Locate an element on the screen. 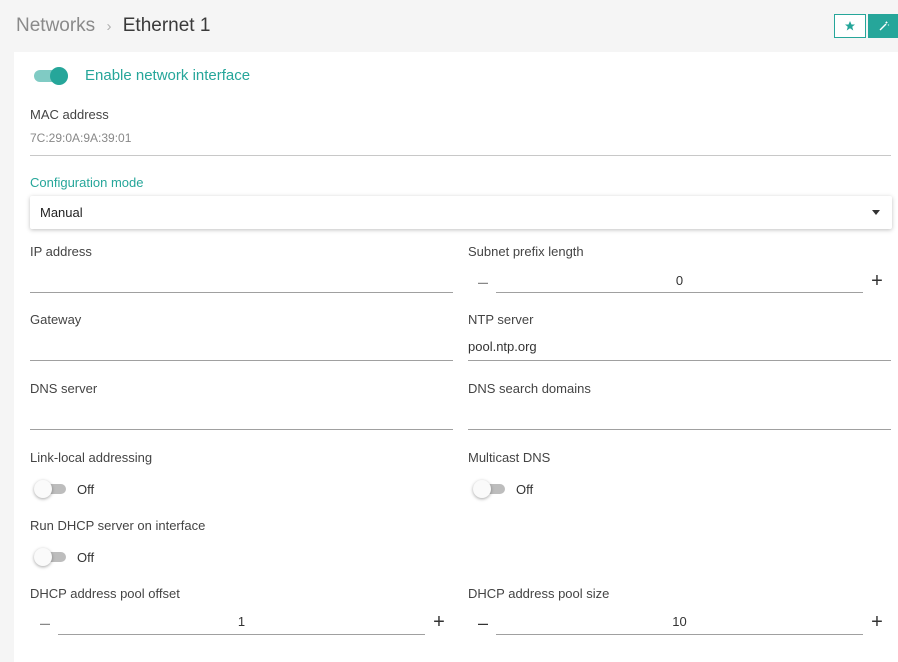  page-title: Ethernet 1 is located at coordinates (166, 25).